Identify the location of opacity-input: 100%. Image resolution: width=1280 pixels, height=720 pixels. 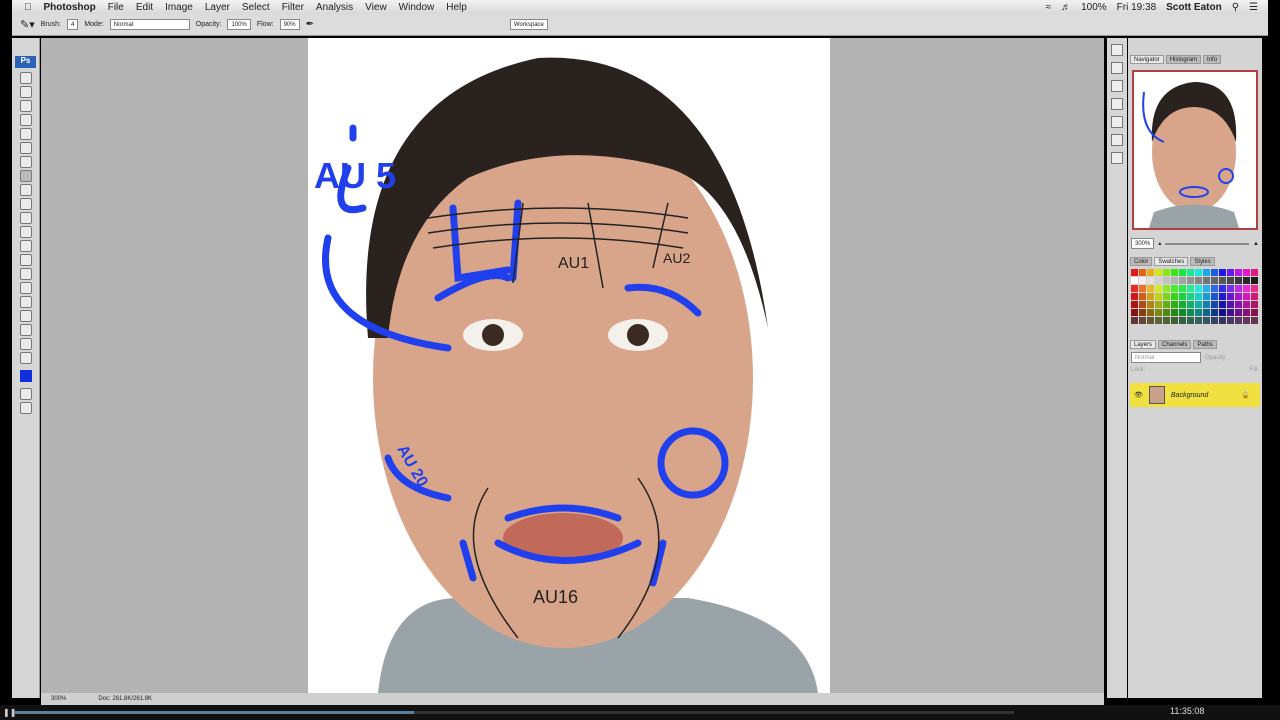
(239, 24).